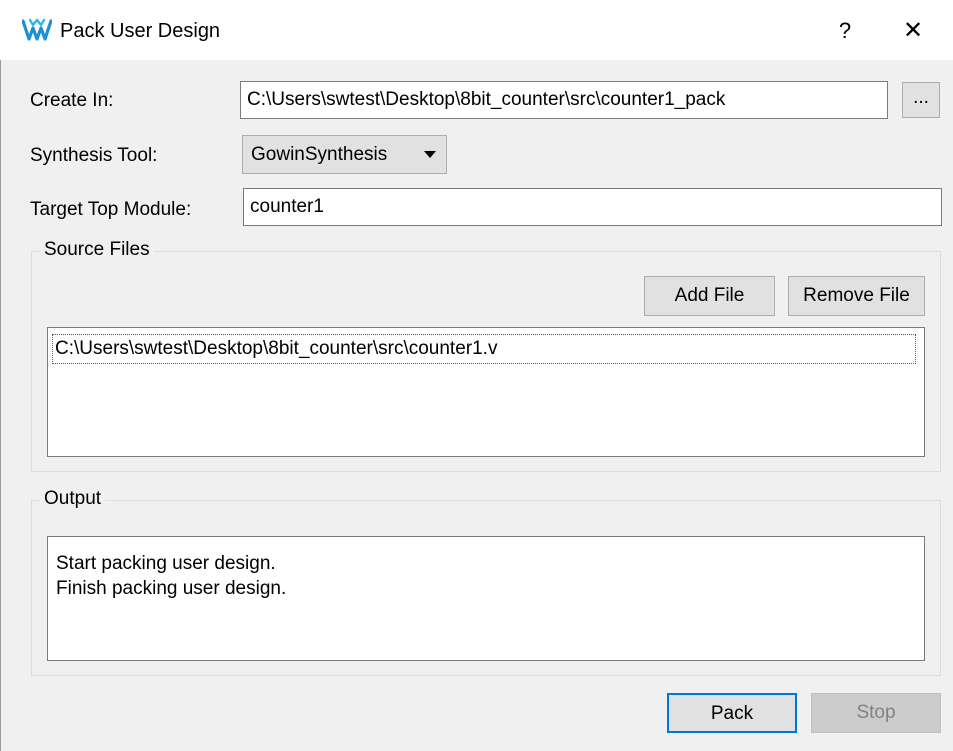  What do you see at coordinates (845, 31) in the screenshot?
I see `help-button: ?` at bounding box center [845, 31].